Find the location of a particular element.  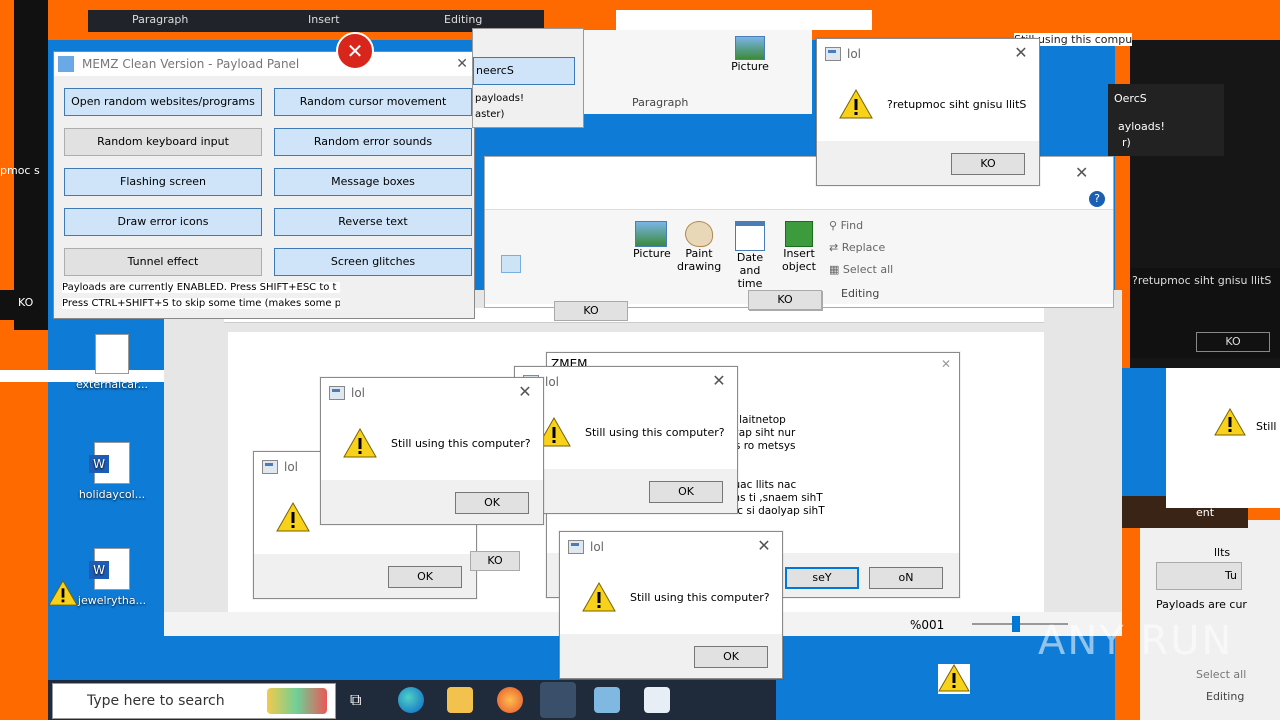

replace-button: ⇄ Replace is located at coordinates (857, 247).